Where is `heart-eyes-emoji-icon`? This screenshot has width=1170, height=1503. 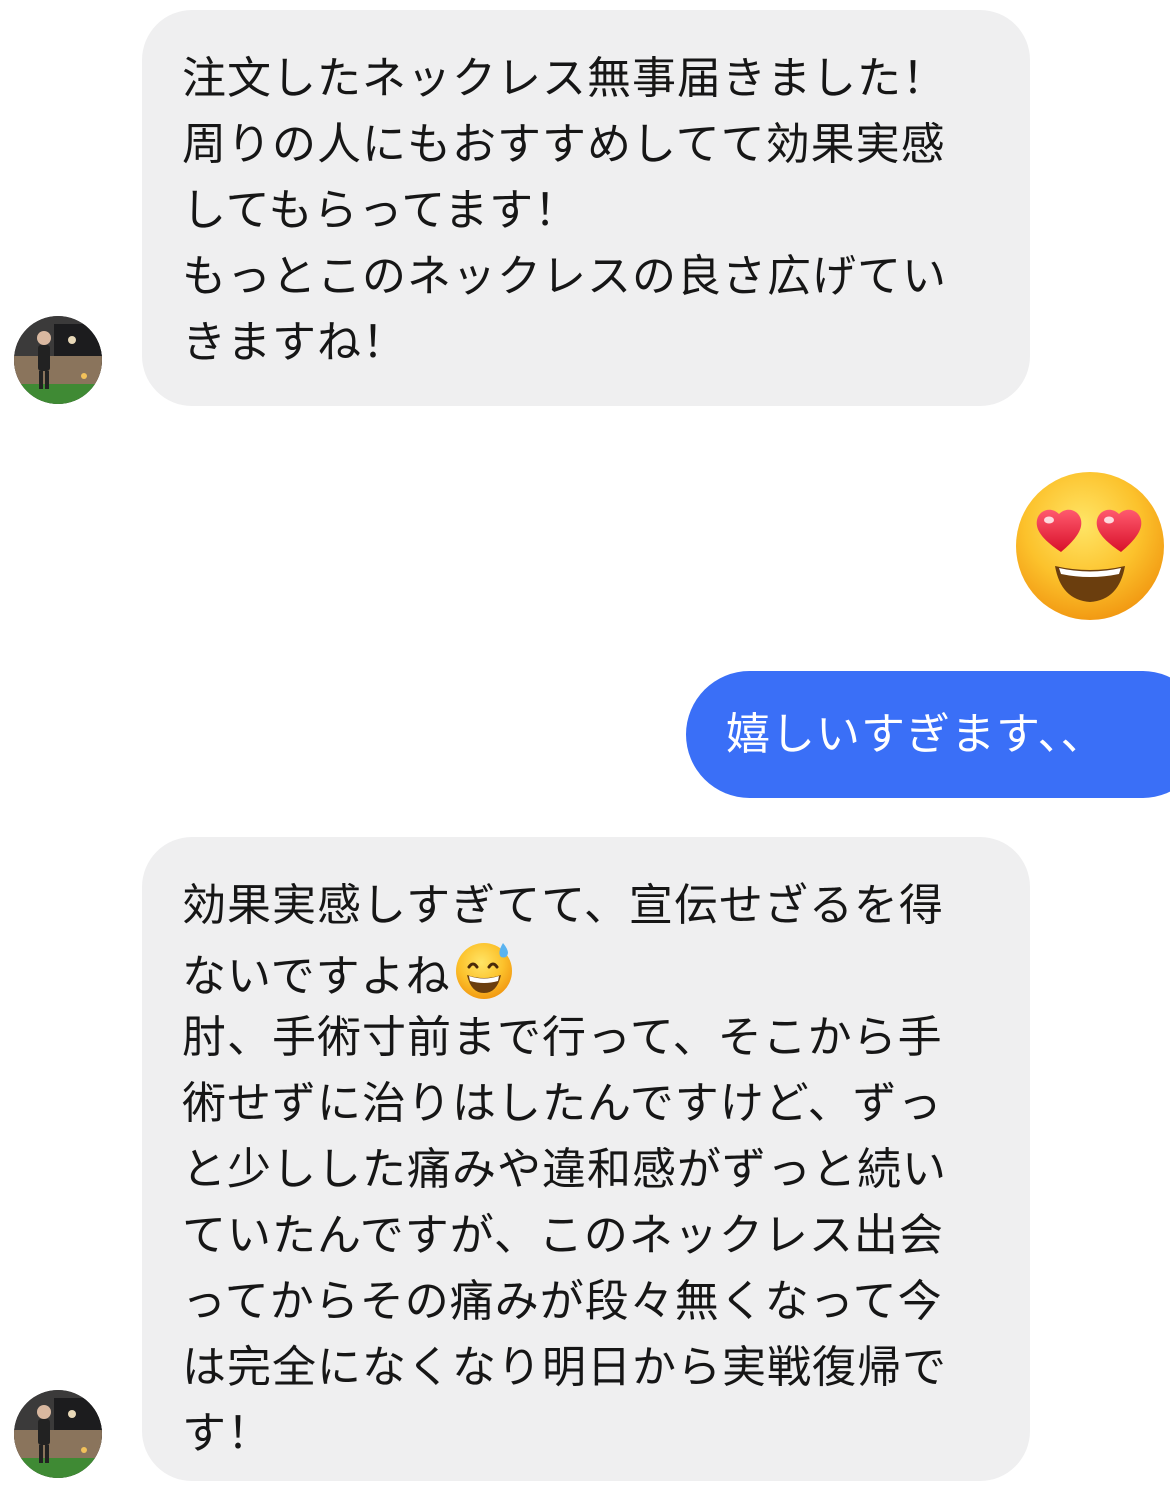
heart-eyes-emoji-icon is located at coordinates (1090, 546).